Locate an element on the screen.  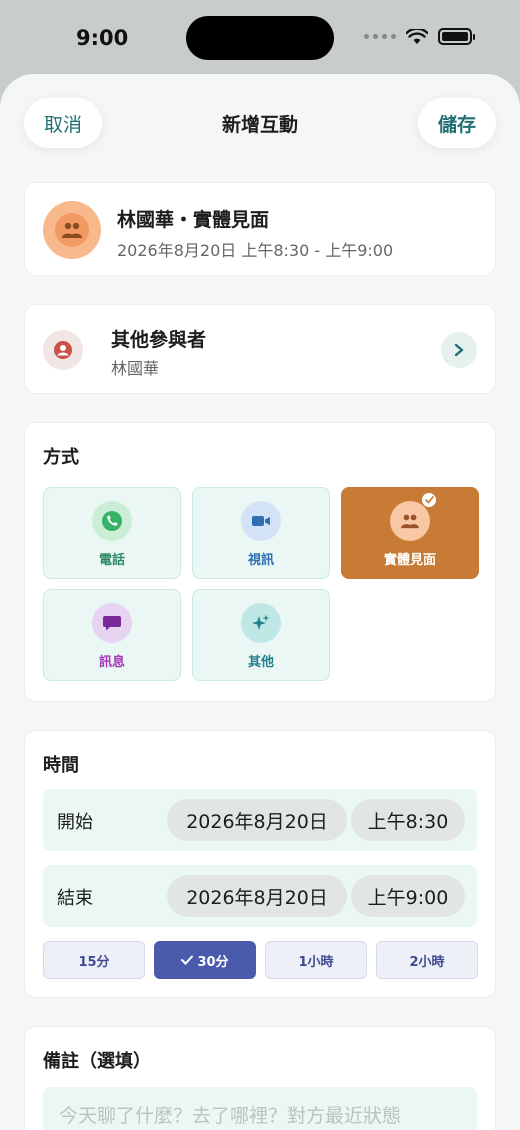
interaction-summary-card: 林國華・實體見面 2026年8月20日 上午8:30 - 上午9:00 is located at coordinates (260, 229).